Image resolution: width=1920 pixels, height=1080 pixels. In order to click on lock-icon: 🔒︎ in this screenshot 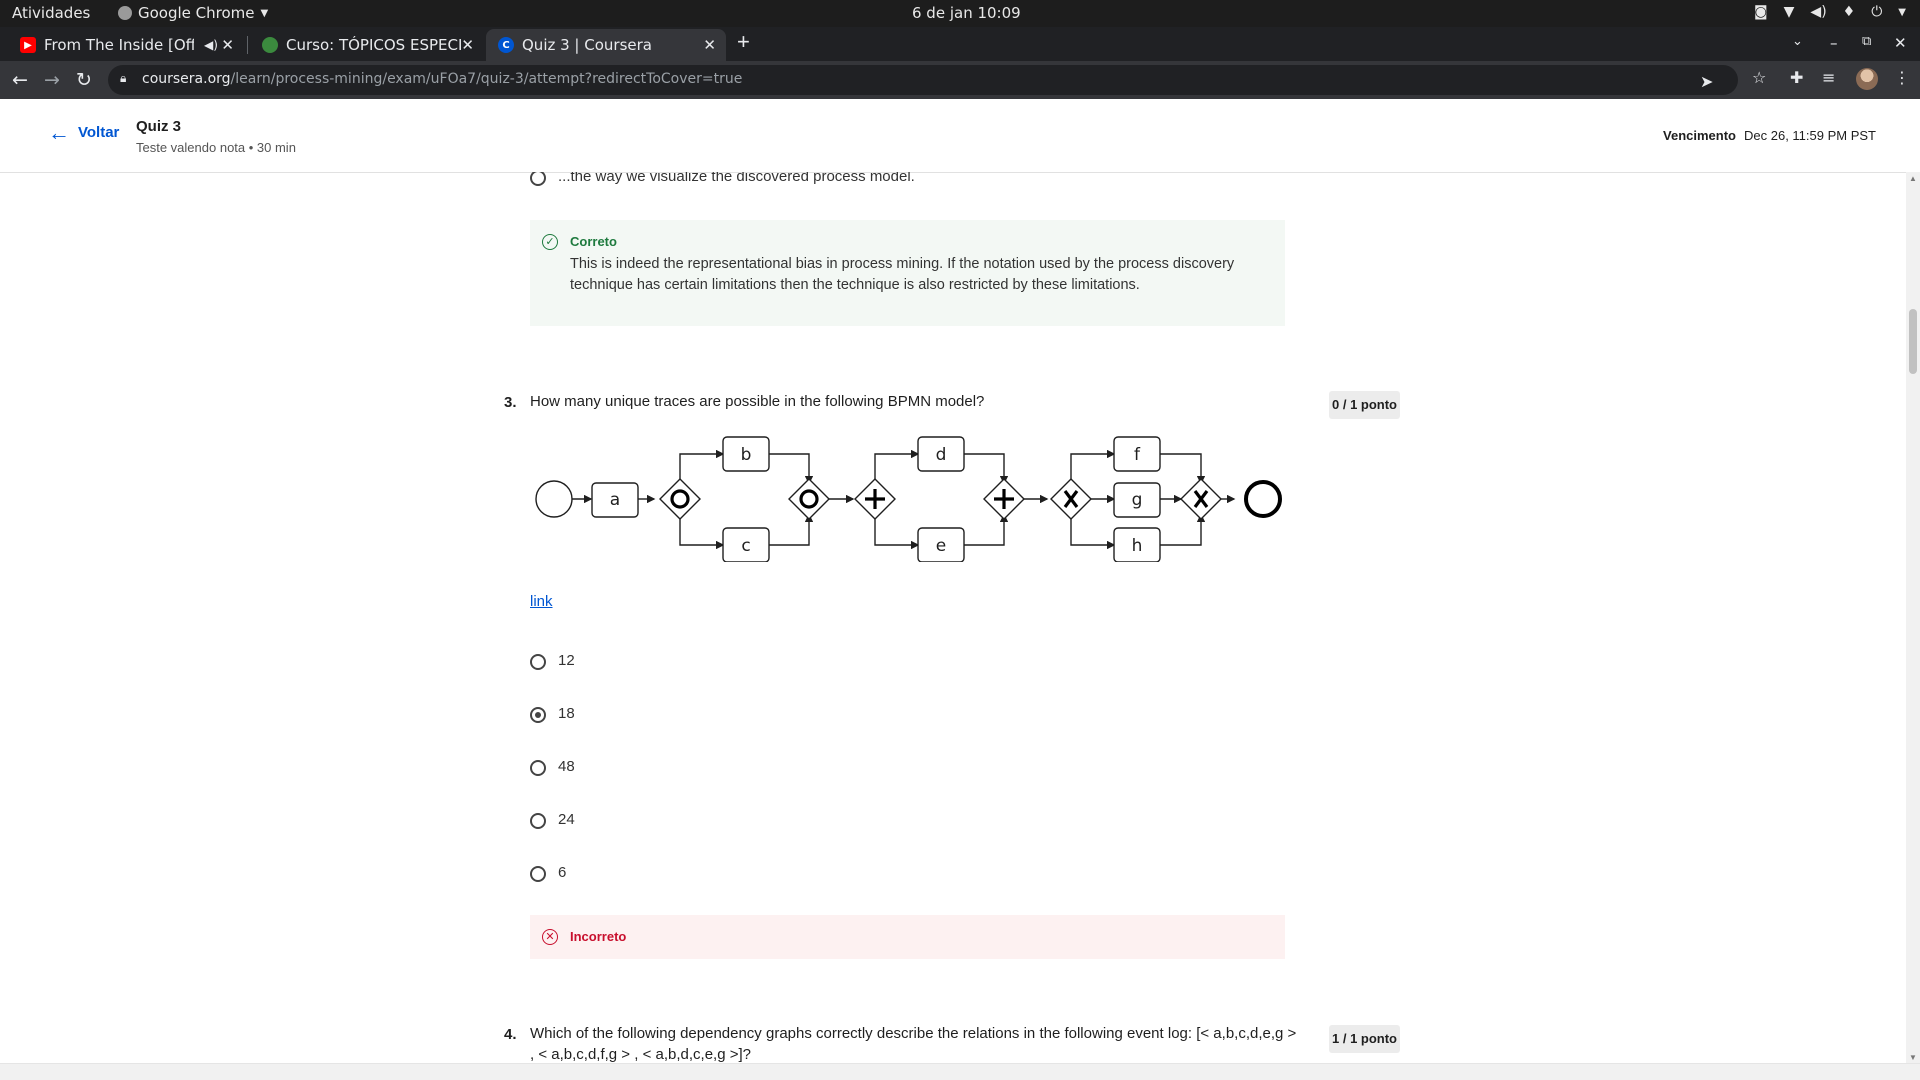, I will do `click(123, 78)`.